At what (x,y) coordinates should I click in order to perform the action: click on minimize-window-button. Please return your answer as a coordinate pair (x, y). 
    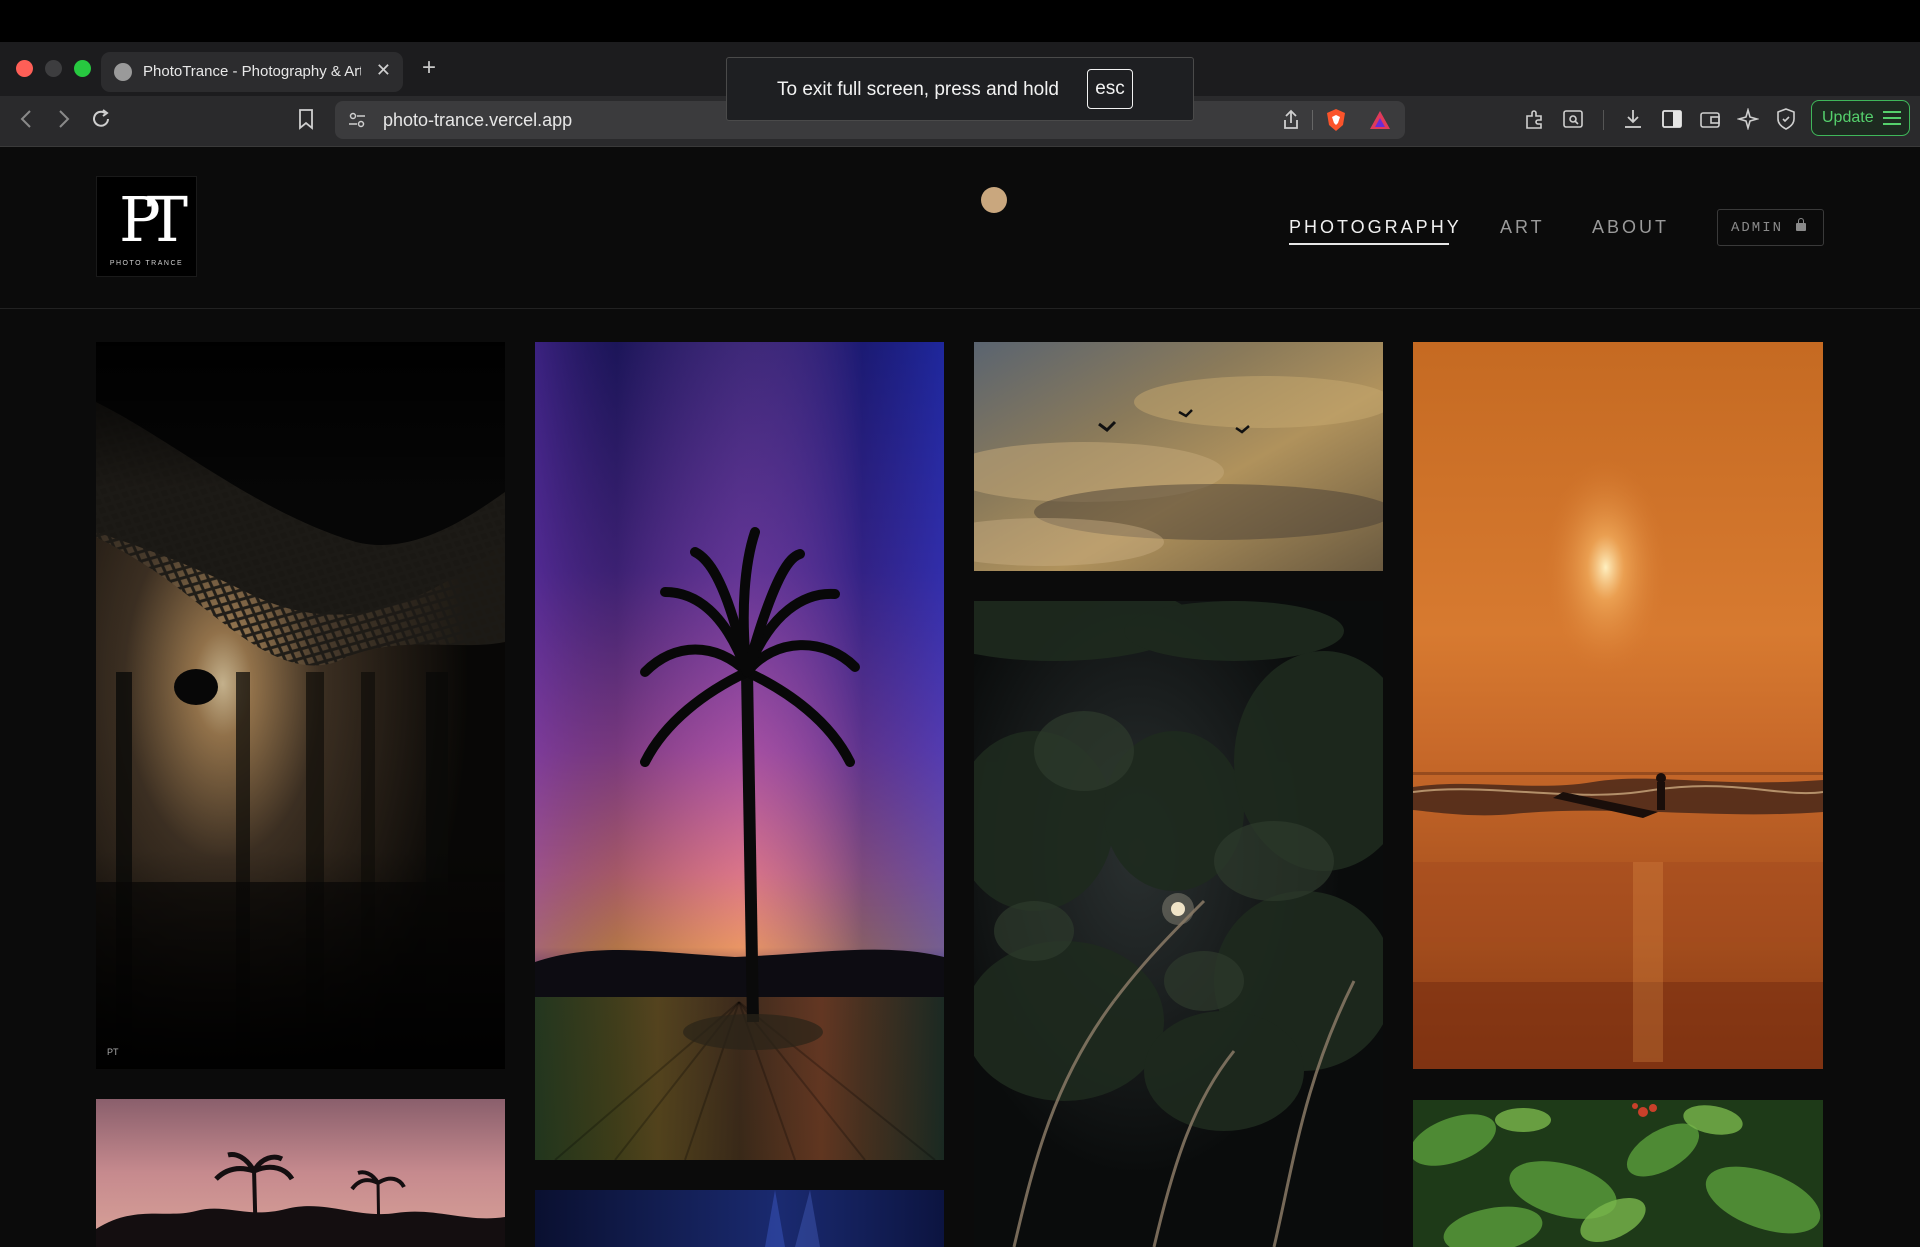
    Looking at the image, I should click on (53, 68).